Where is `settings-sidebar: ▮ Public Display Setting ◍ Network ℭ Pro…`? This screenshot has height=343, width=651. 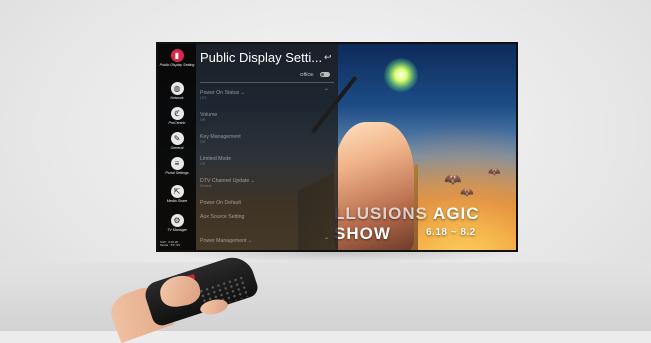
settings-sidebar: ▮ Public Display Setting ◍ Network ℭ Pro… is located at coordinates (177, 147).